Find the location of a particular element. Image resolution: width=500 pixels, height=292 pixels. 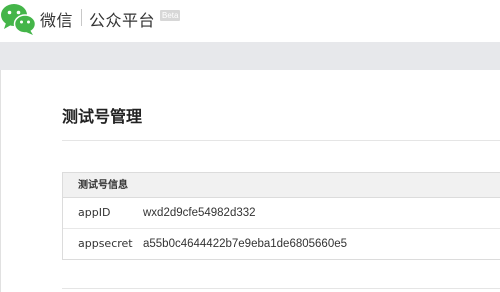

platform-name: 公众平台 is located at coordinates (122, 19).